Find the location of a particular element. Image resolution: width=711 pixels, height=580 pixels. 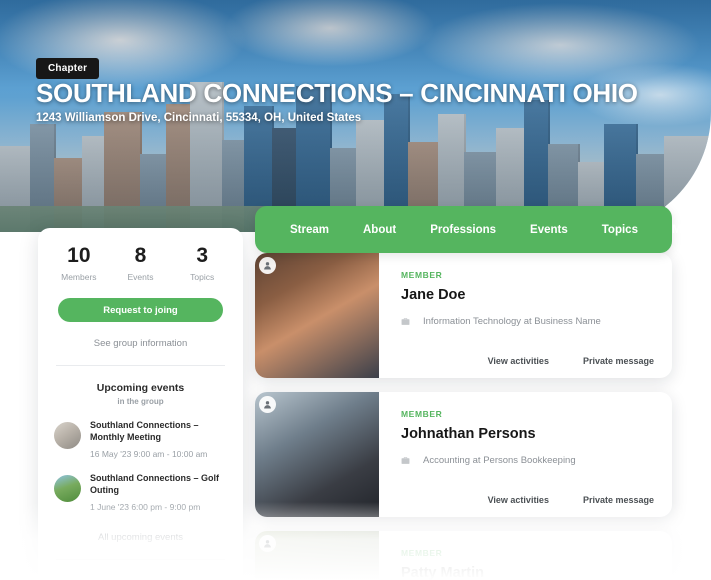

member-job-row: Information Technology at Business Name is located at coordinates (527, 321).